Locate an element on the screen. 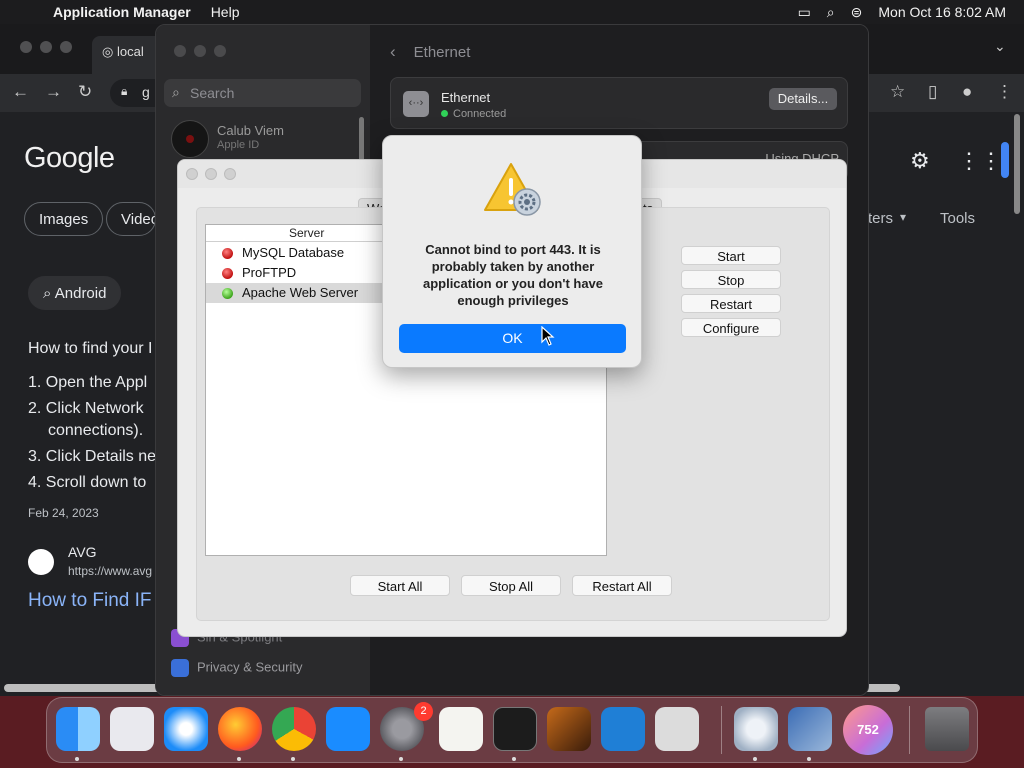  help-menu: Help is located at coordinates (225, 12).